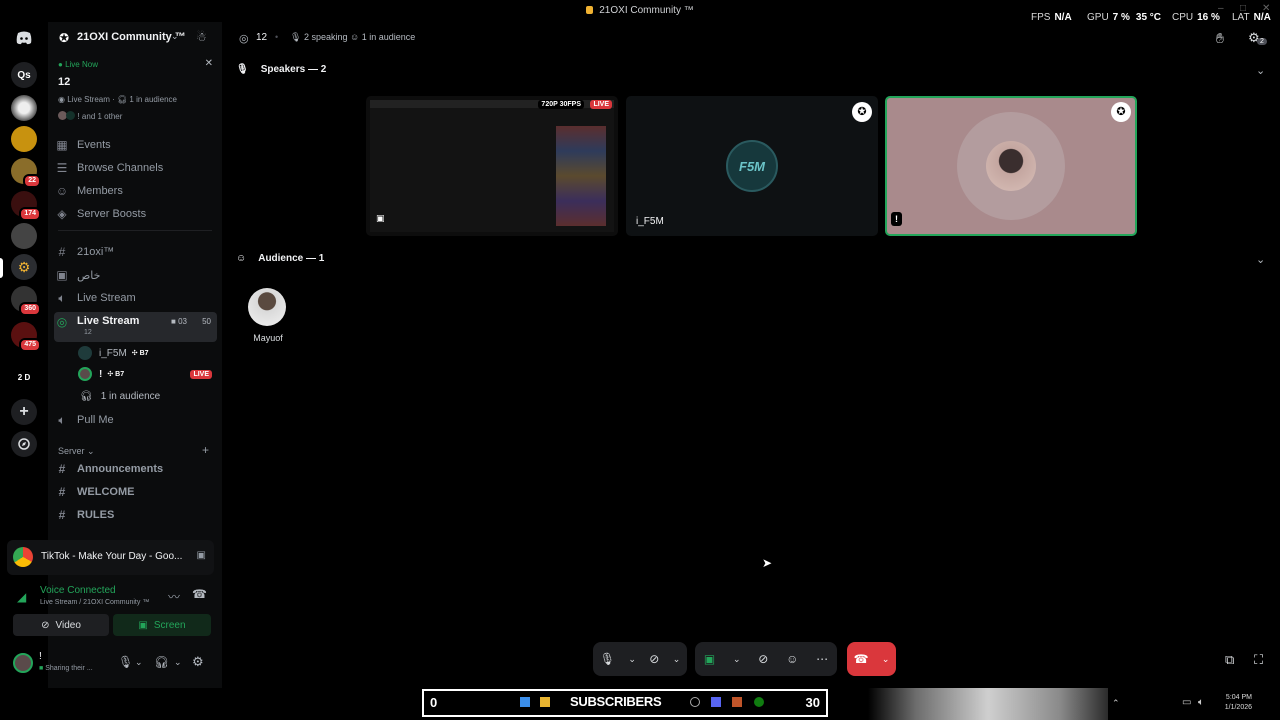 The height and width of the screenshot is (720, 1280). What do you see at coordinates (136, 515) in the screenshot?
I see `channel-rules: # RULES` at bounding box center [136, 515].